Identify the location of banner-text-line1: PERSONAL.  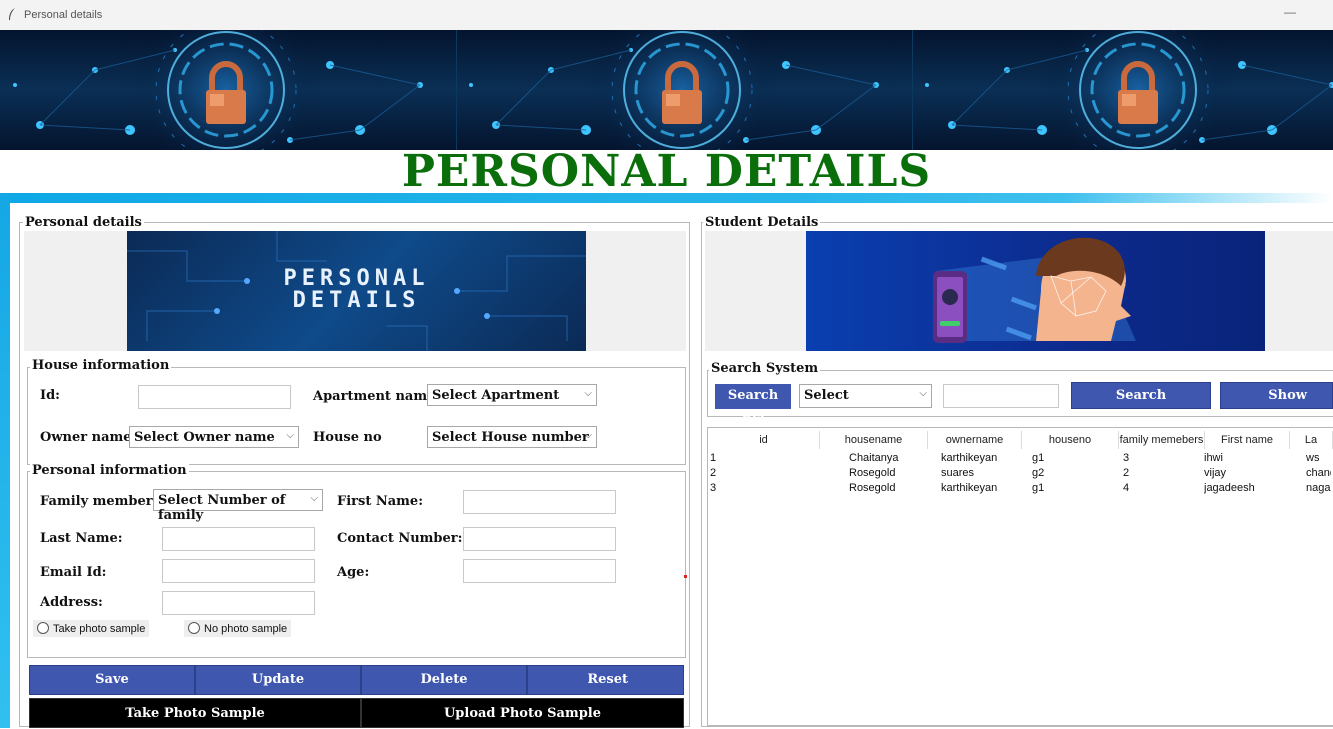
(356, 278).